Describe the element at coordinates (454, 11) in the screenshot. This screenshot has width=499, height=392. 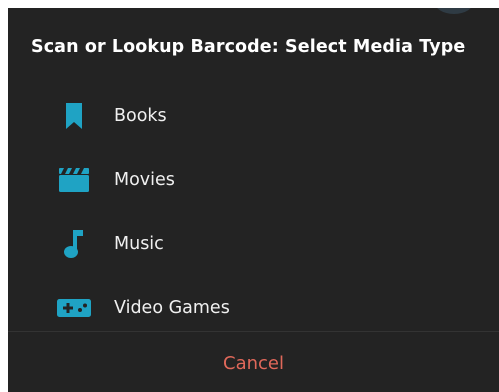
I see `background-fab-edge` at that location.